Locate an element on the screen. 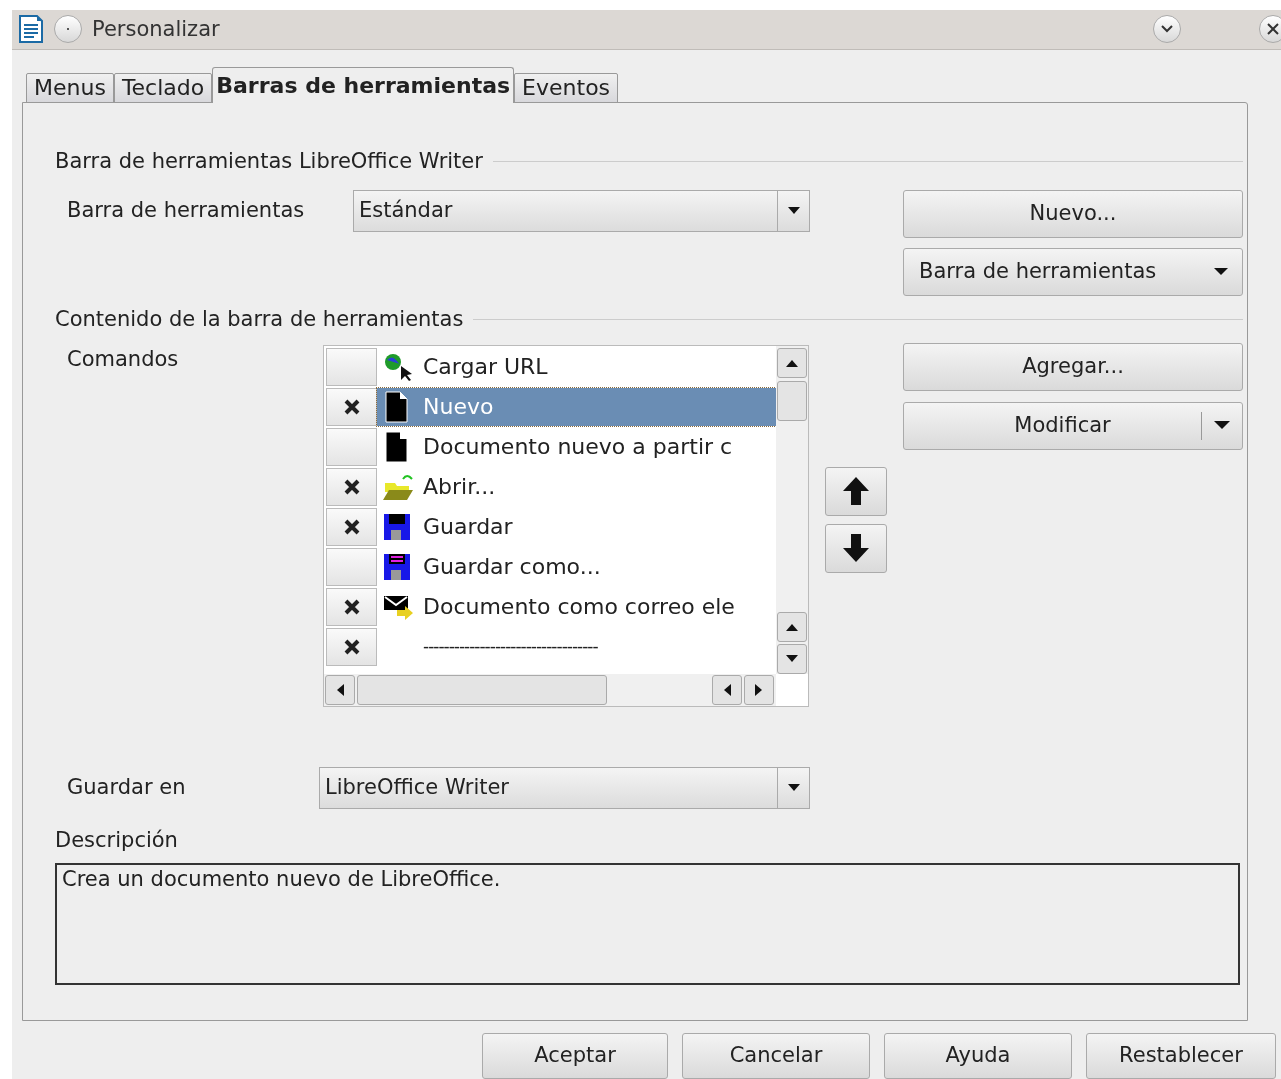 The width and height of the screenshot is (1281, 1079). field-label: Barra de herramientas is located at coordinates (186, 210).